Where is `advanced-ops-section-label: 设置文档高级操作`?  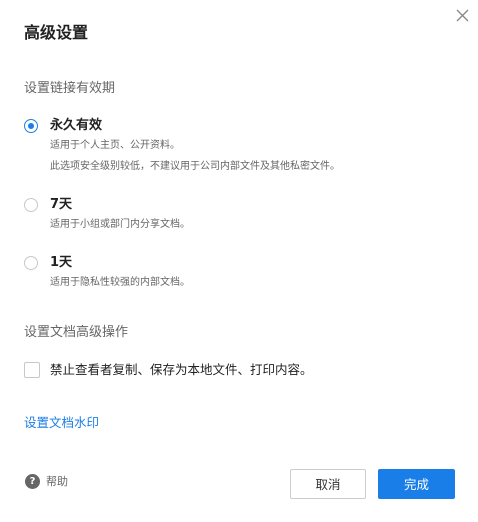 advanced-ops-section-label: 设置文档高级操作 is located at coordinates (76, 332).